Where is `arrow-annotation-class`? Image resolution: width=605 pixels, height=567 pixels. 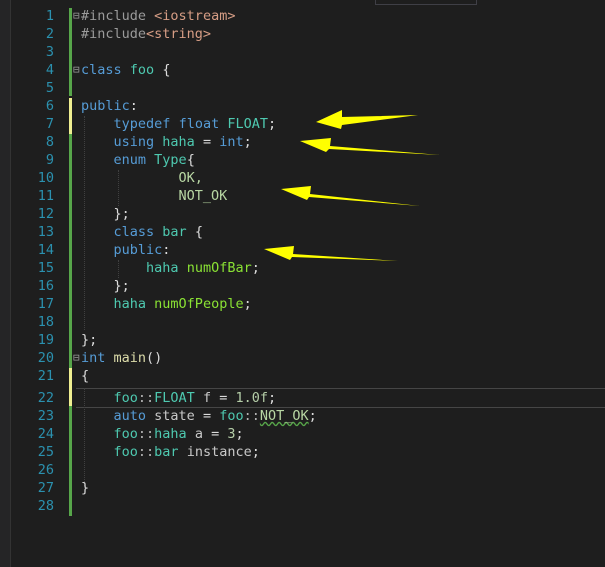
arrow-annotation-class is located at coordinates (331, 253).